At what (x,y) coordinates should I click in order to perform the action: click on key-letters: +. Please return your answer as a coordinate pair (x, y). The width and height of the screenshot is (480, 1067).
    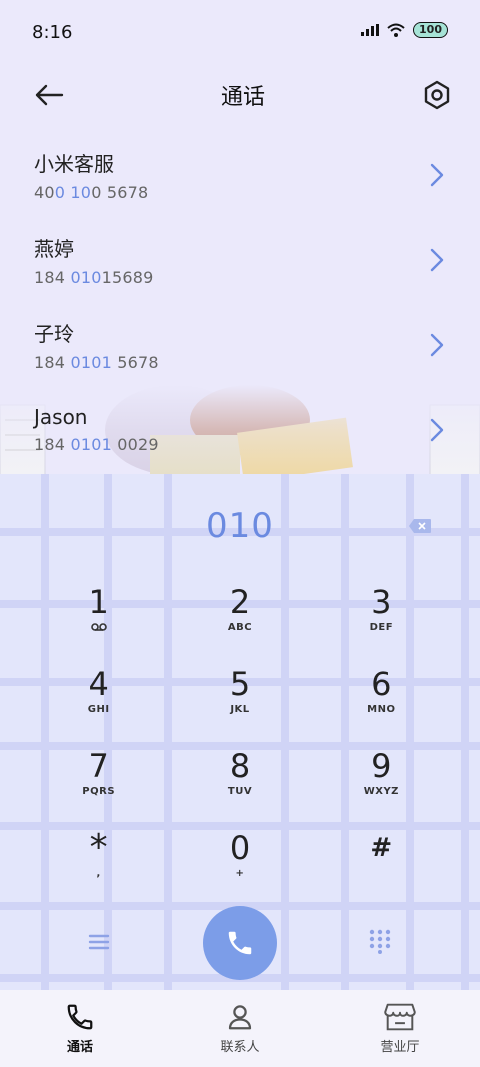
    Looking at the image, I should click on (240, 873).